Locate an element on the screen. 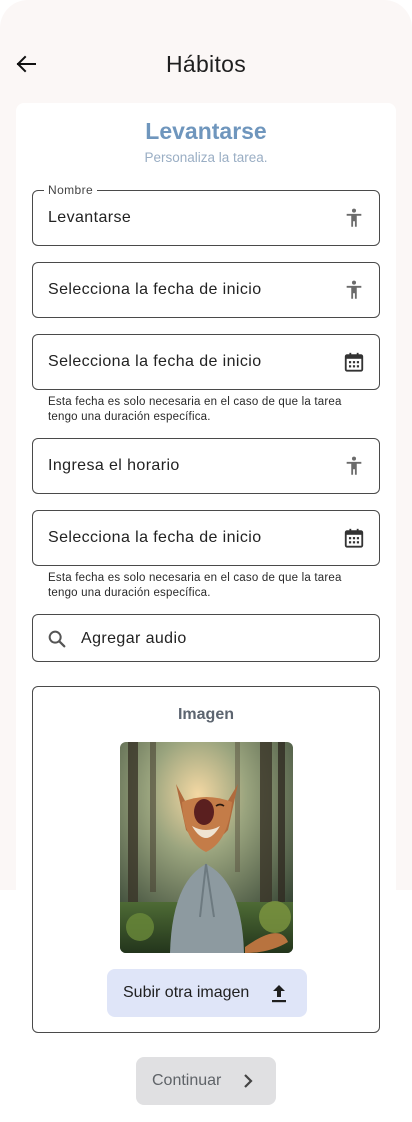  upload-image-button: Subir otra imagen is located at coordinates (207, 993).